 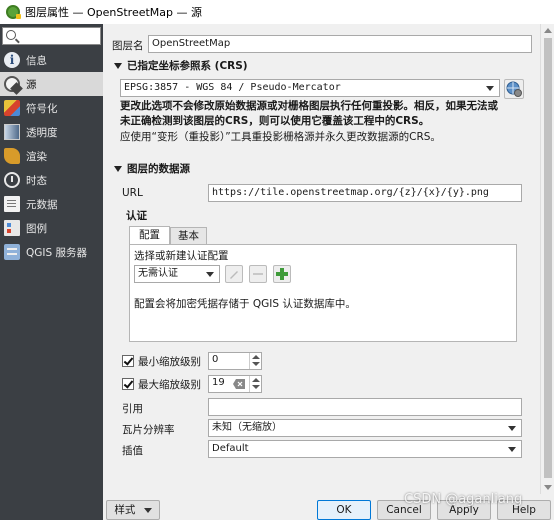 What do you see at coordinates (148, 430) in the screenshot?
I see `tile-resolution-label: 瓦片分辨率` at bounding box center [148, 430].